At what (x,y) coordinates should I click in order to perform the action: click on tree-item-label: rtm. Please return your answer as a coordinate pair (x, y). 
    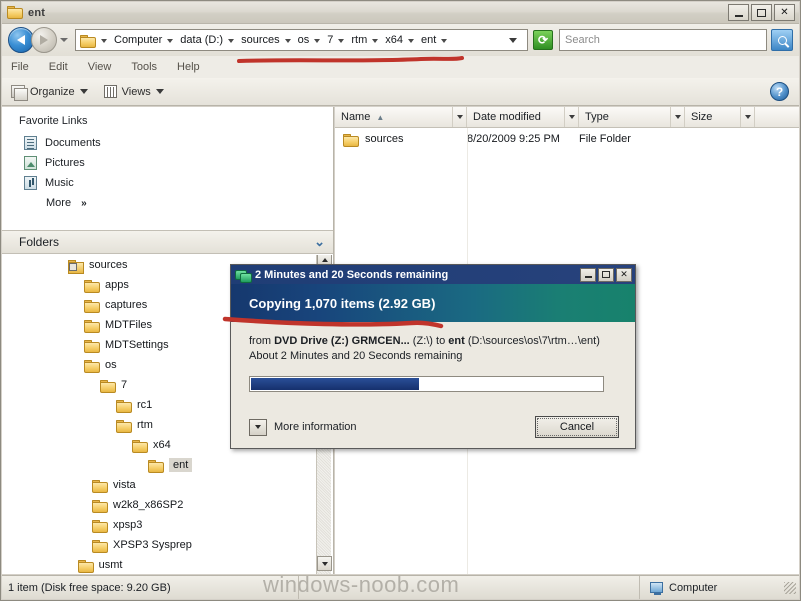
    Looking at the image, I should click on (145, 425).